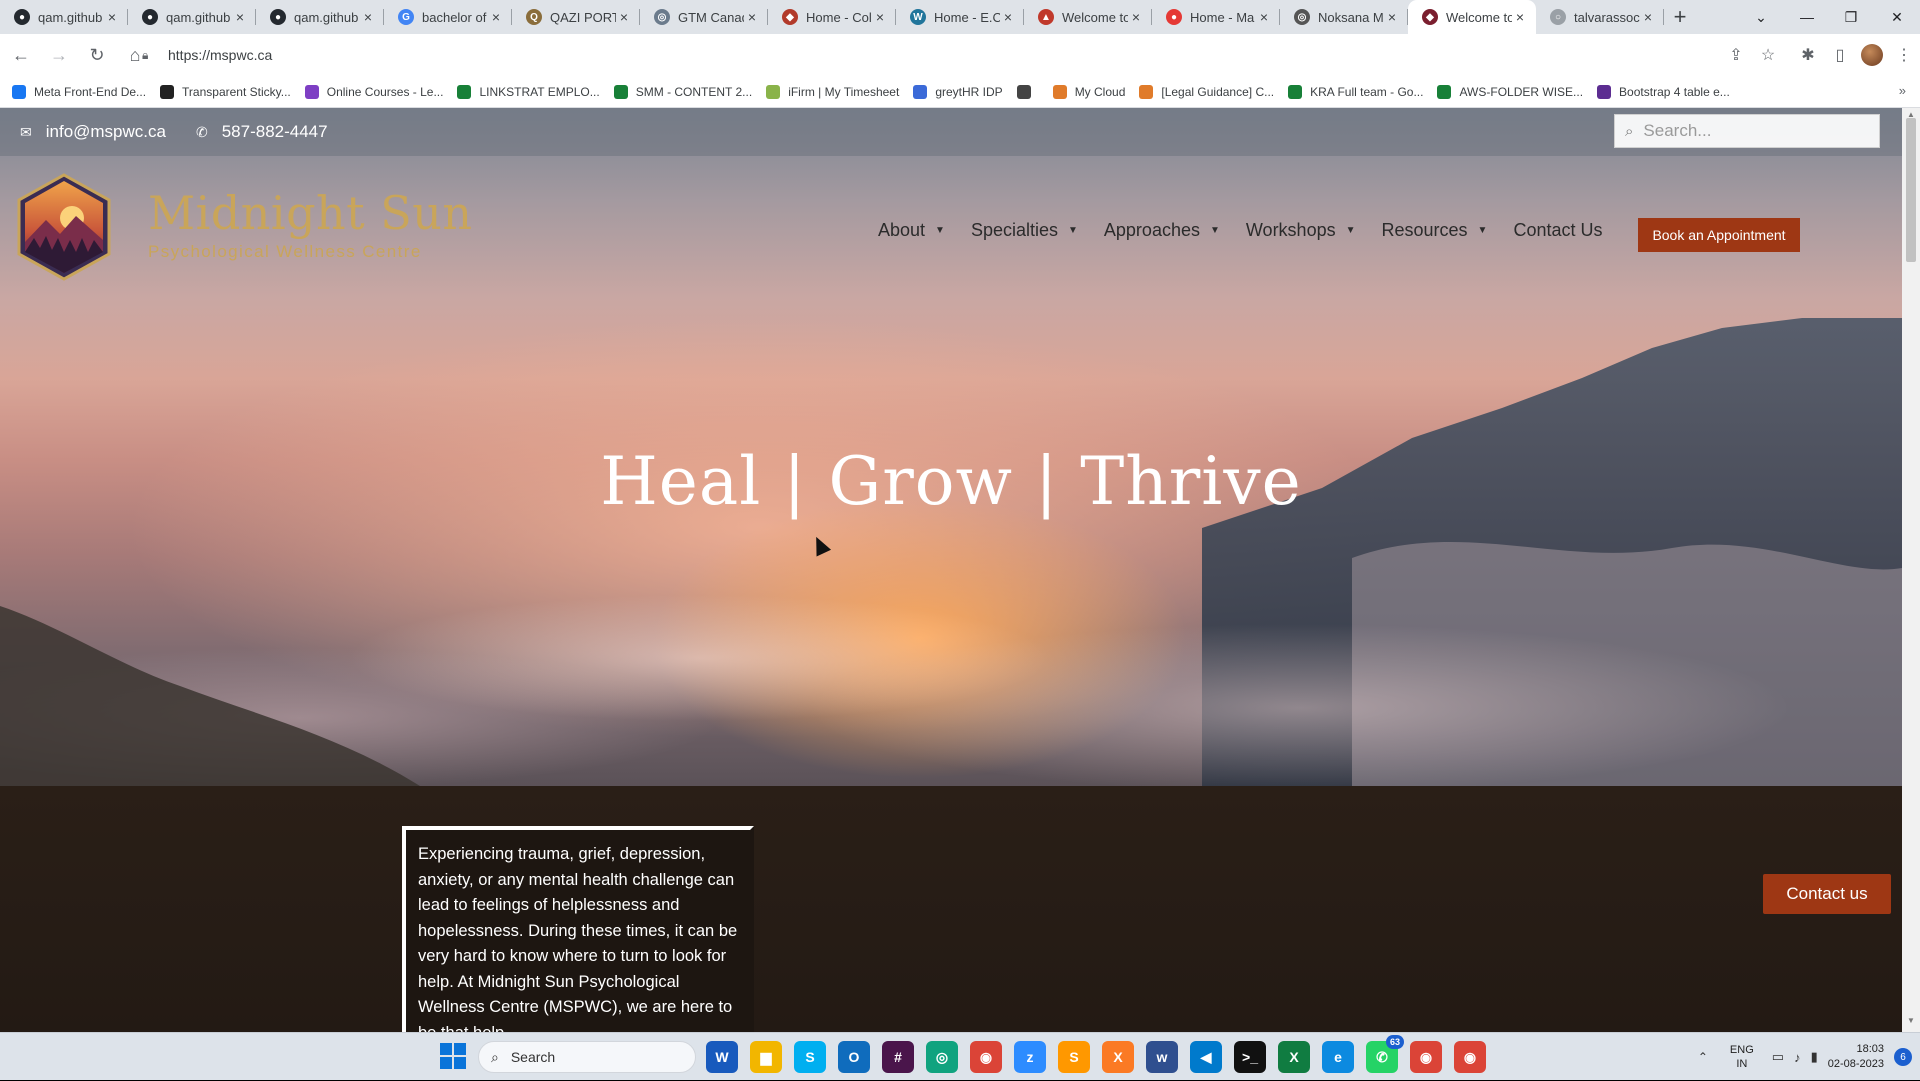  What do you see at coordinates (766, 1057) in the screenshot?
I see `file-explorer-icon: ▆` at bounding box center [766, 1057].